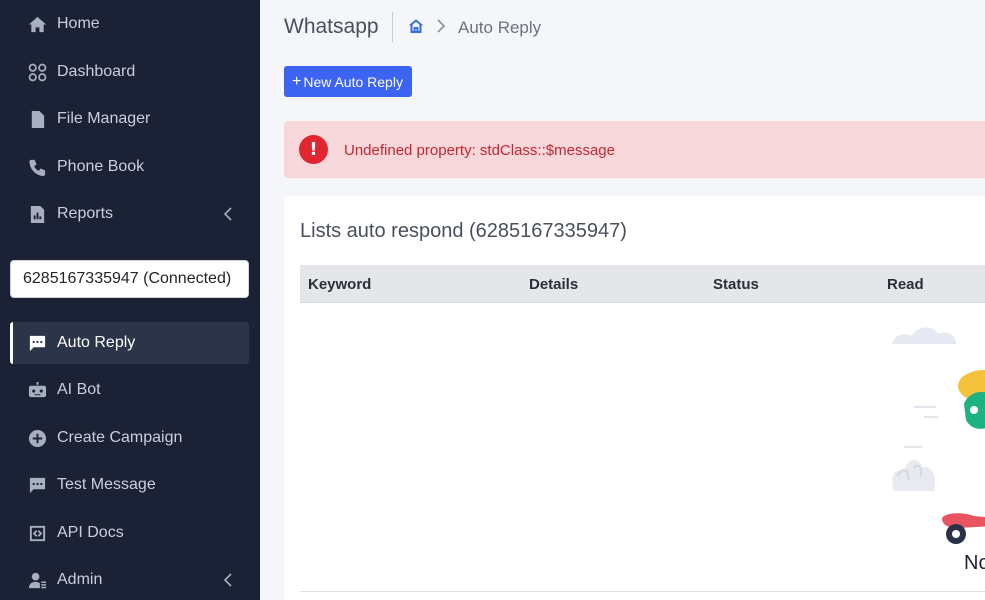 This screenshot has width=985, height=600. What do you see at coordinates (340, 284) in the screenshot?
I see `column-header-keyword: Keyword` at bounding box center [340, 284].